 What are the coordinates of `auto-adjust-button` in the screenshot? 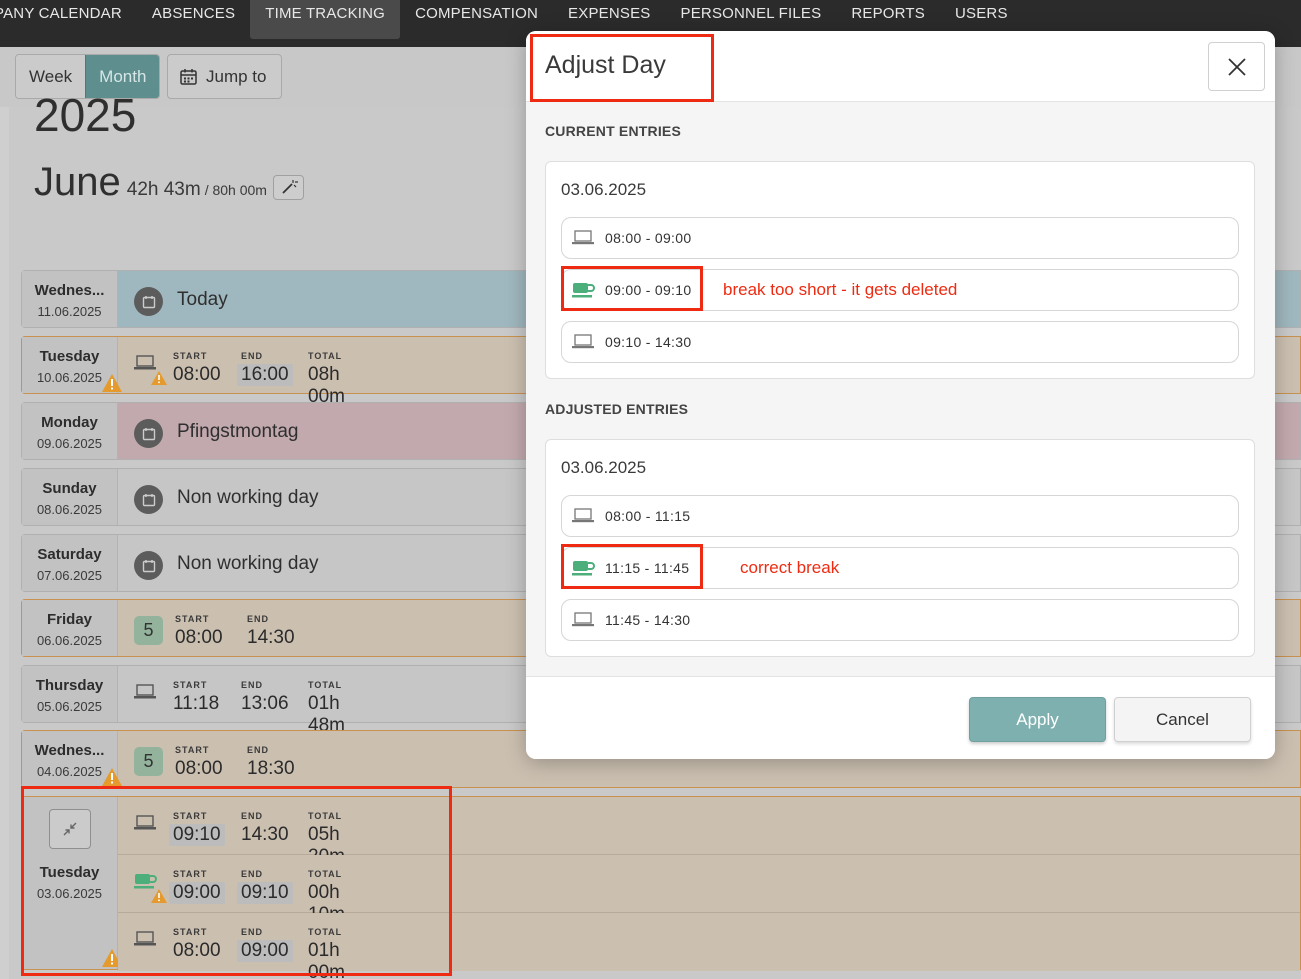 It's located at (288, 187).